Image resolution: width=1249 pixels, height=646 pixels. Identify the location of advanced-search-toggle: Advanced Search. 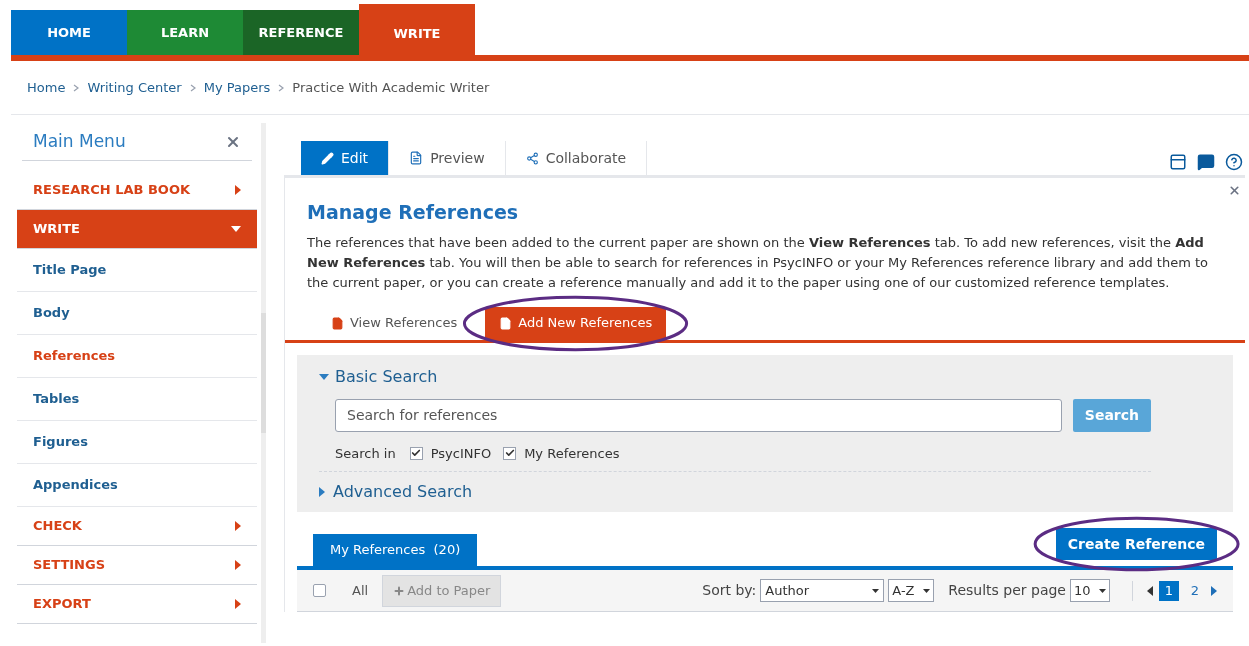
(396, 492).